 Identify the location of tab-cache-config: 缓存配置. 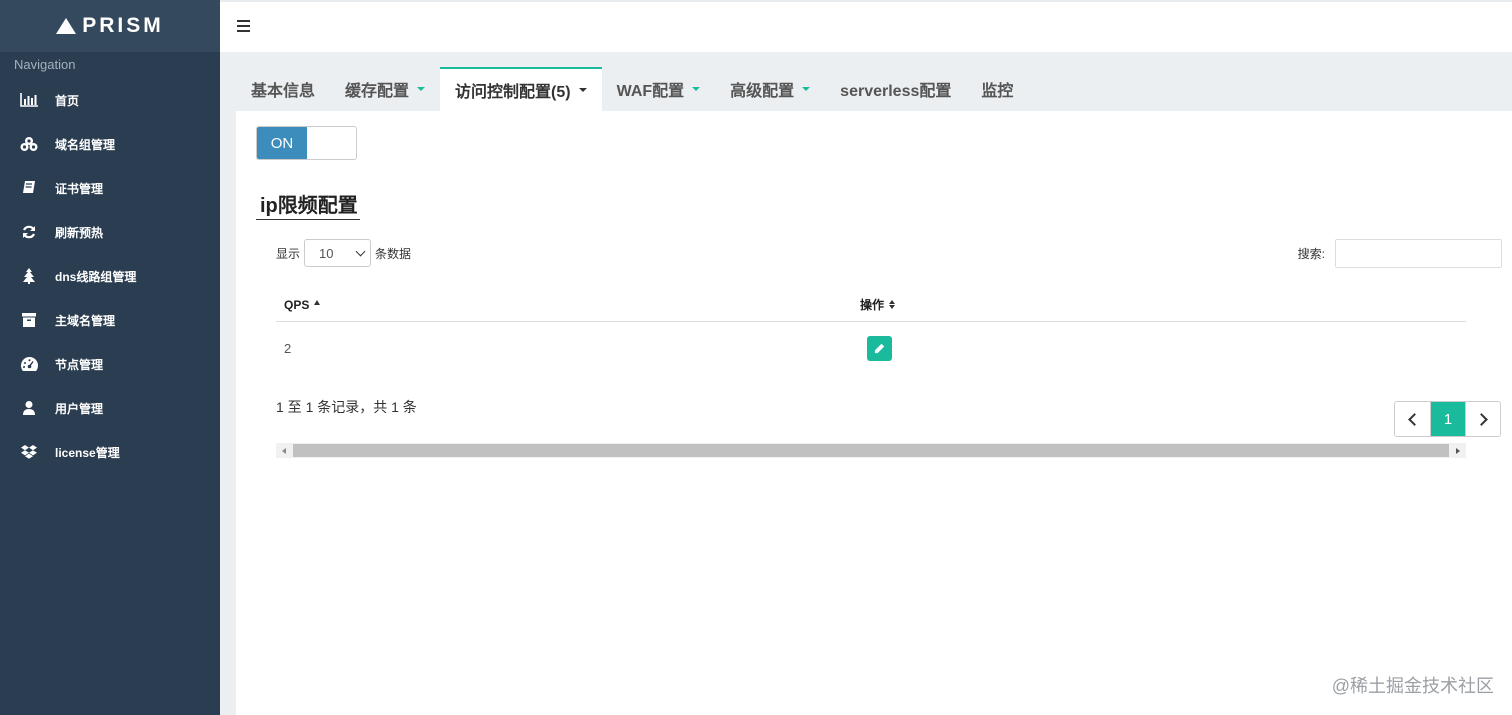
(385, 89).